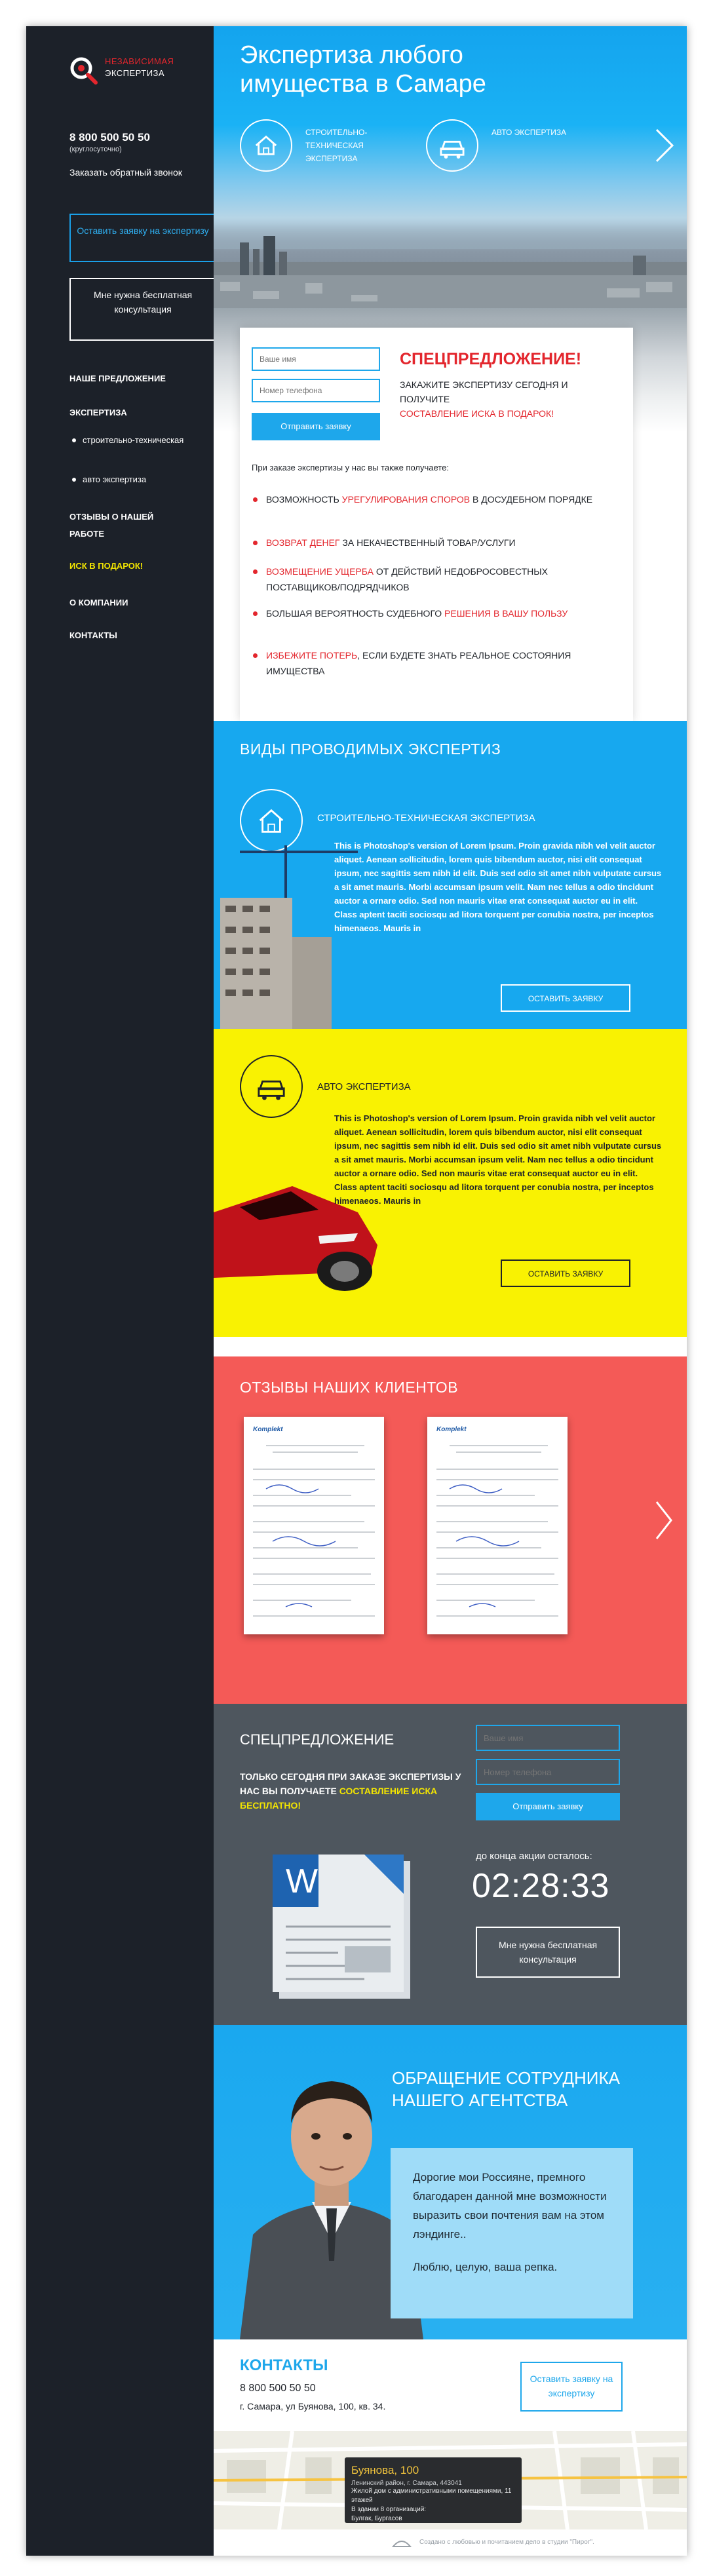  I want to click on review-doc-lines, so click(497, 1531).